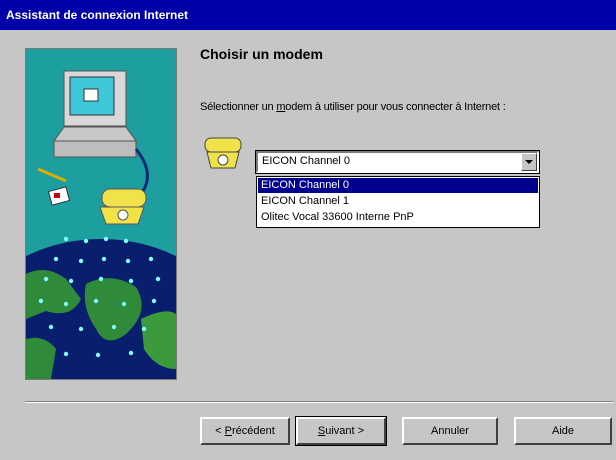  I want to click on help-button: Aide, so click(563, 431).